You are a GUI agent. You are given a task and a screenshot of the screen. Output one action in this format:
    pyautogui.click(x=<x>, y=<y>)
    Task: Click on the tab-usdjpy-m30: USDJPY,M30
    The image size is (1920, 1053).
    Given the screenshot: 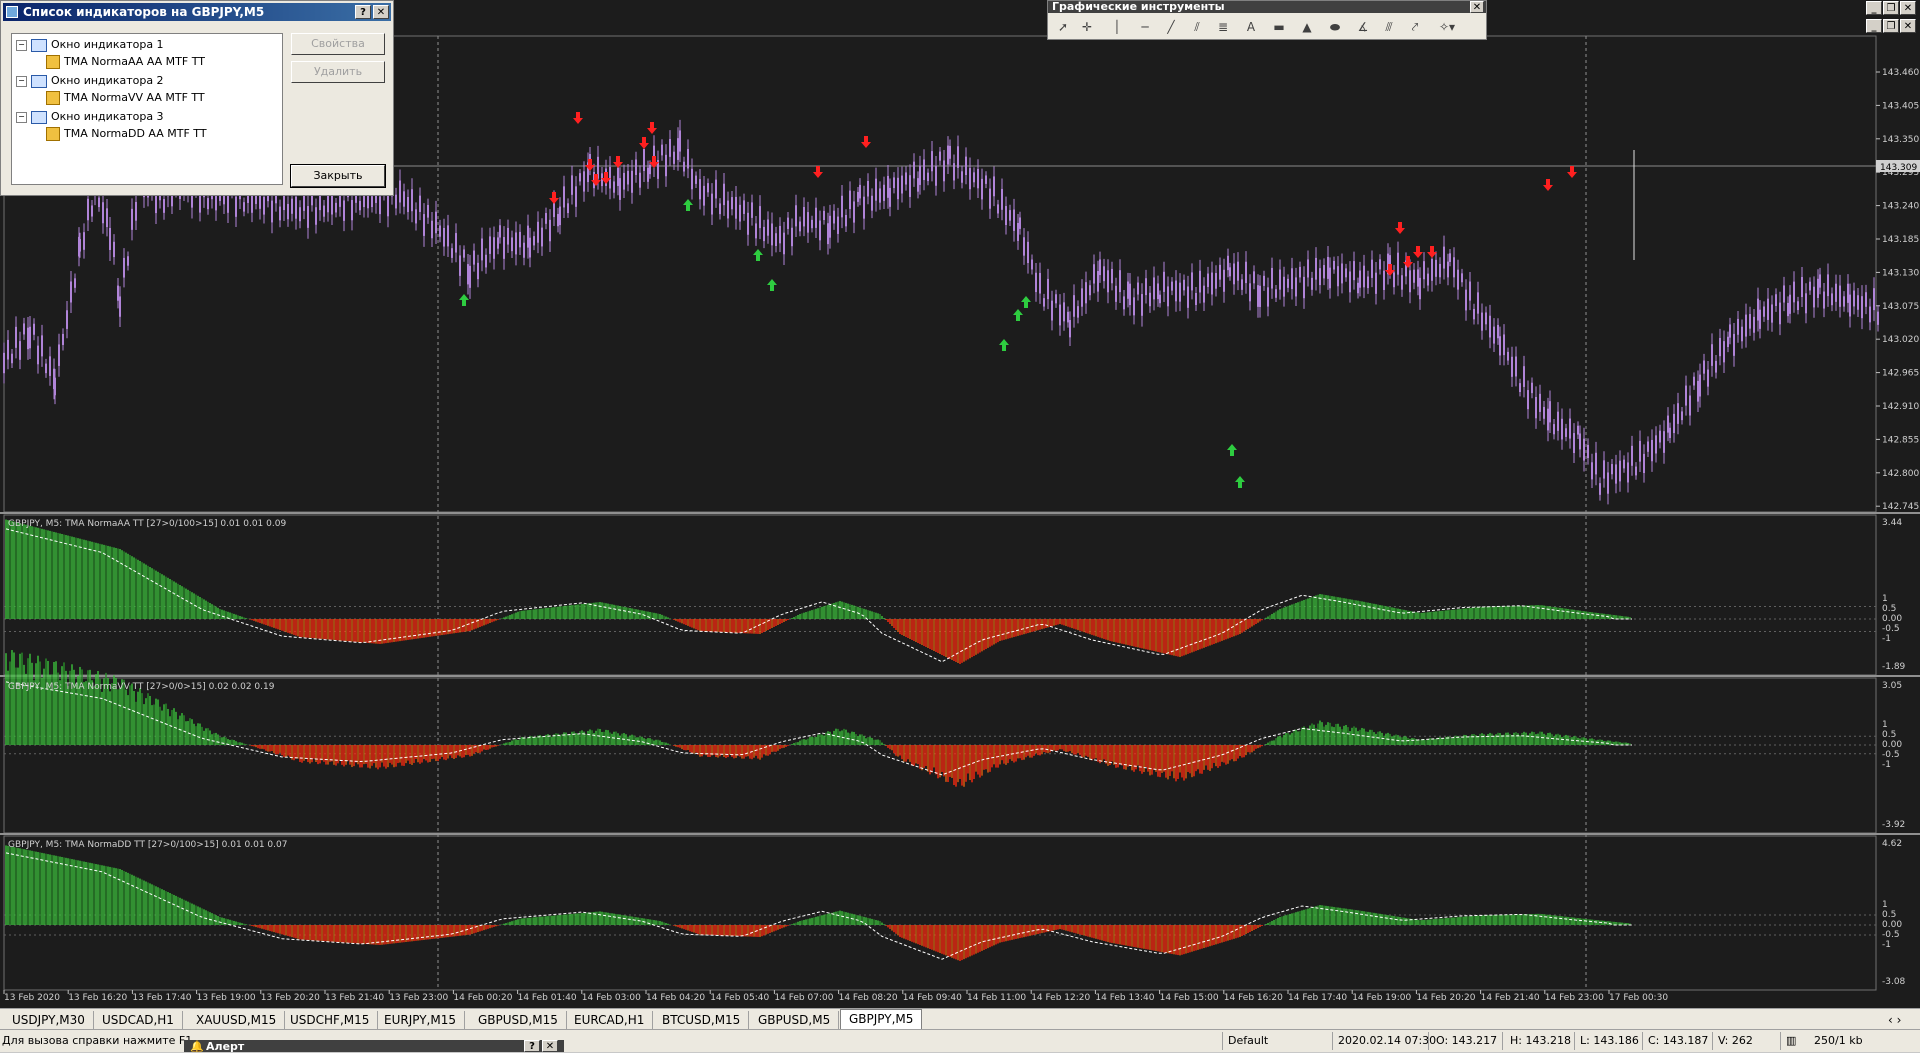 What is the action you would take?
    pyautogui.click(x=49, y=1020)
    